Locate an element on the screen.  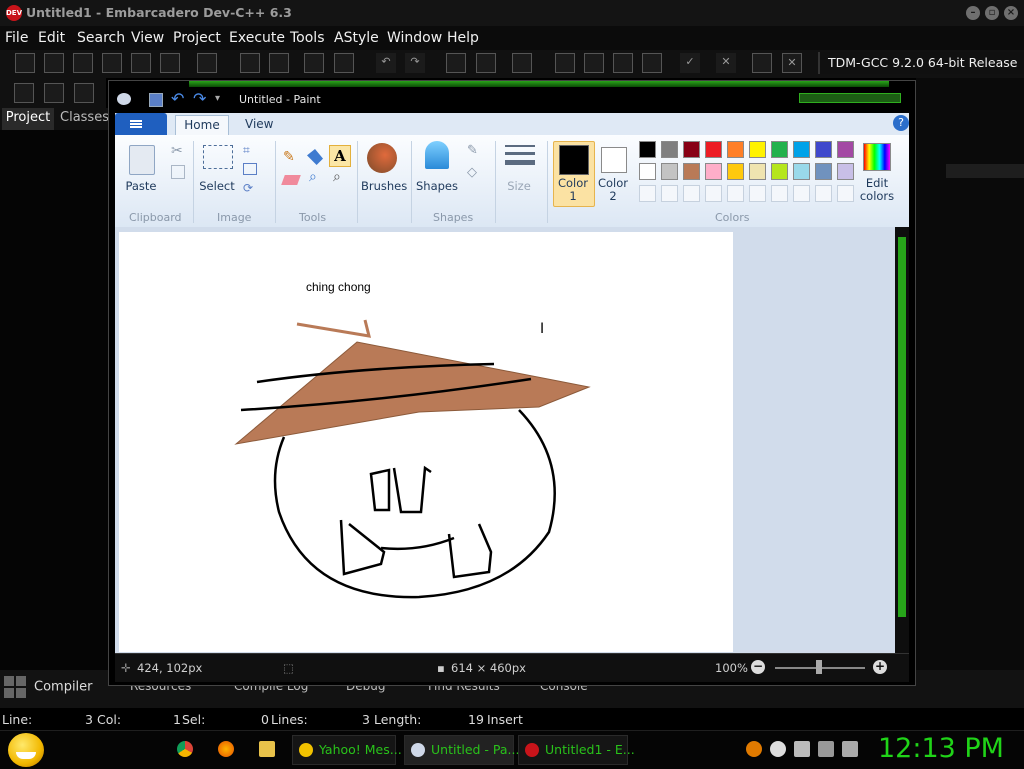
compile-run-icon is located at coordinates (623, 63).